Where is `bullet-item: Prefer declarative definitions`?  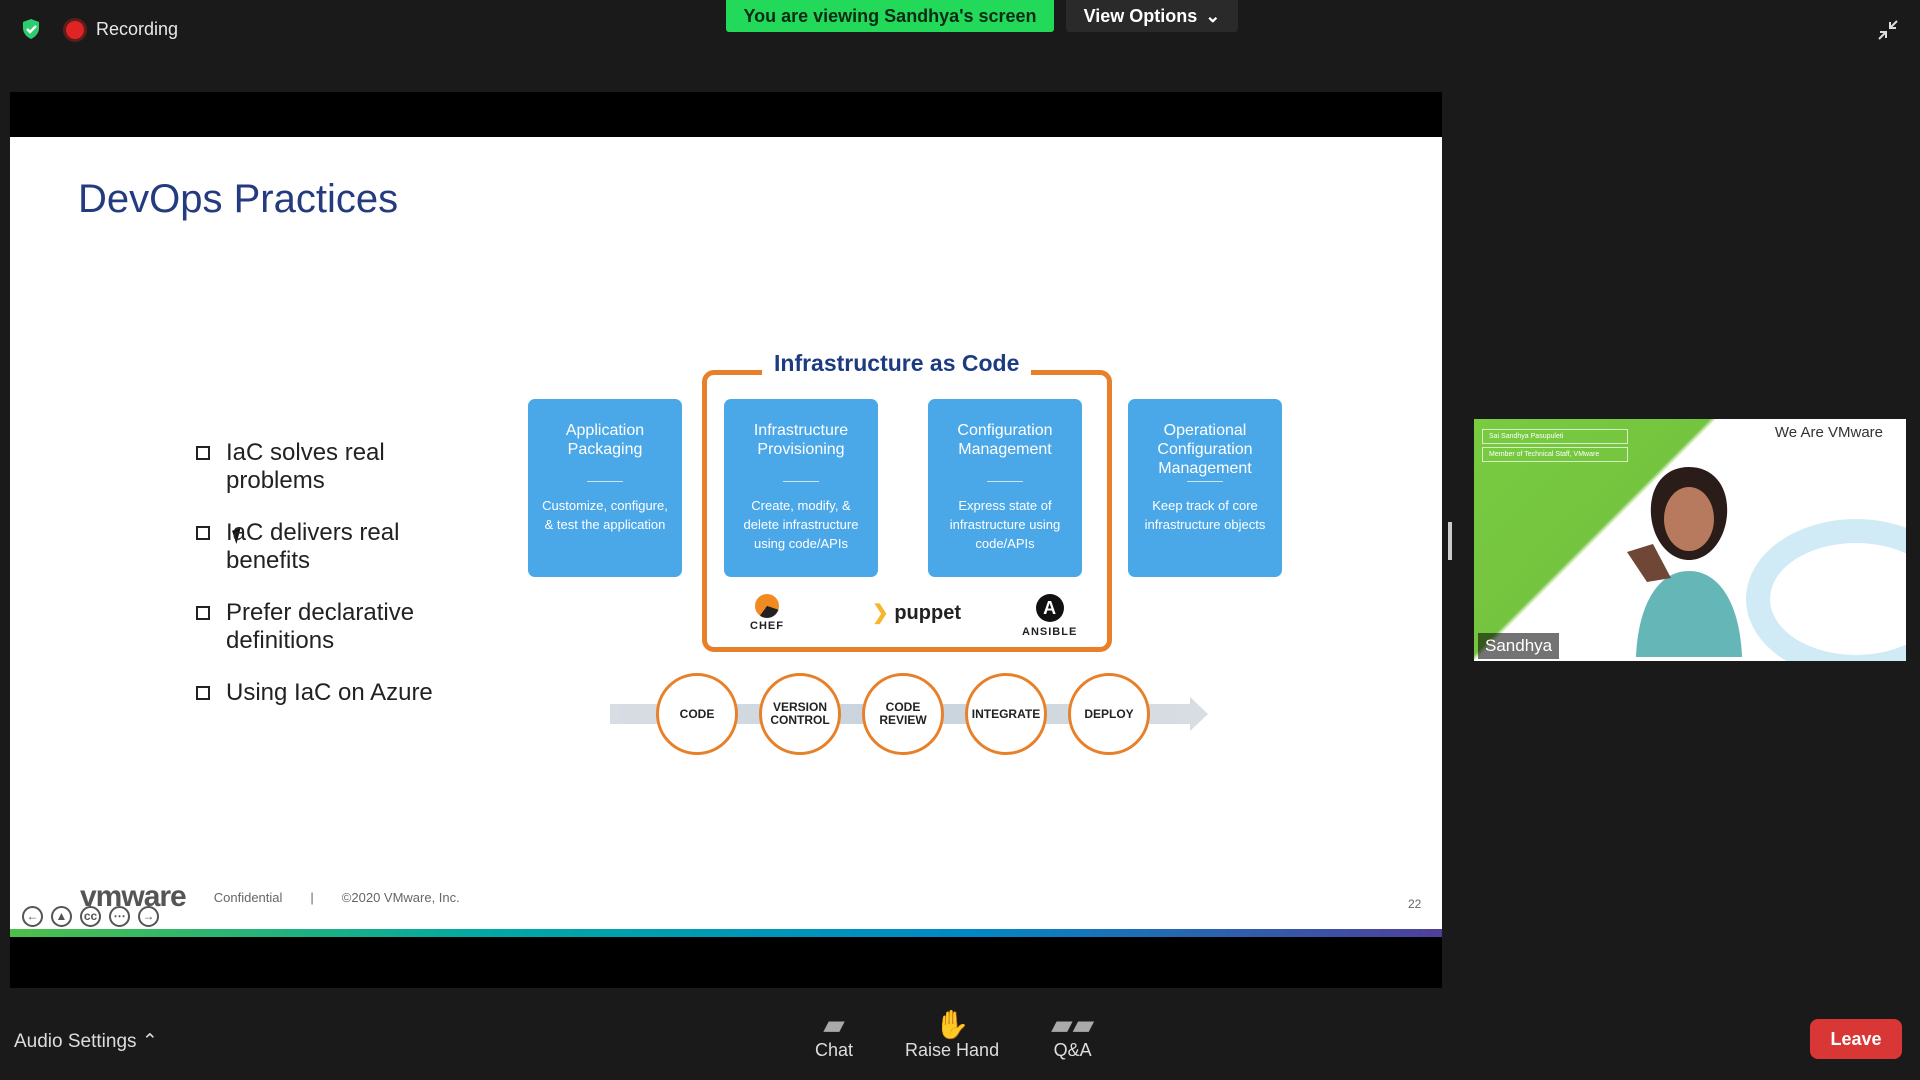 bullet-item: Prefer declarative definitions is located at coordinates (316, 627).